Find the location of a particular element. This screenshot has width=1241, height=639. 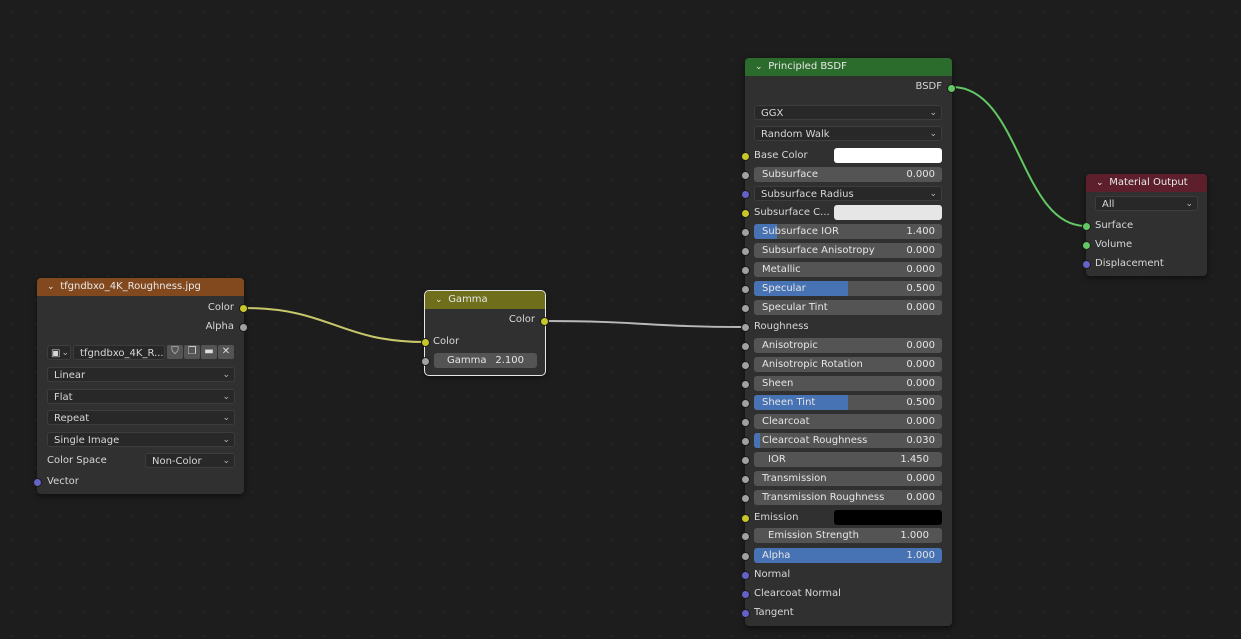

sheen-tint-socket is located at coordinates (745, 403).